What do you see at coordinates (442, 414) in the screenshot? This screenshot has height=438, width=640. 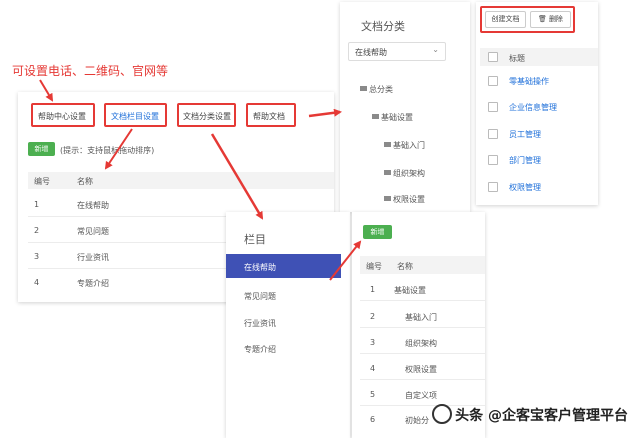 I see `logo-icon` at bounding box center [442, 414].